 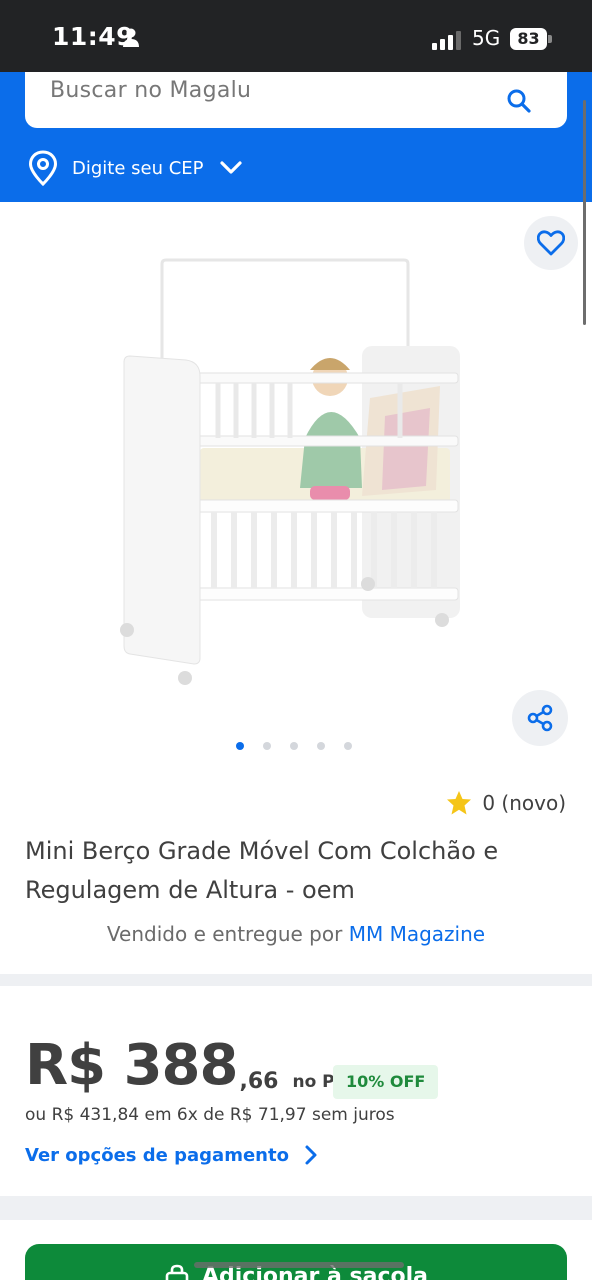 What do you see at coordinates (446, 40) in the screenshot?
I see `signal-icon` at bounding box center [446, 40].